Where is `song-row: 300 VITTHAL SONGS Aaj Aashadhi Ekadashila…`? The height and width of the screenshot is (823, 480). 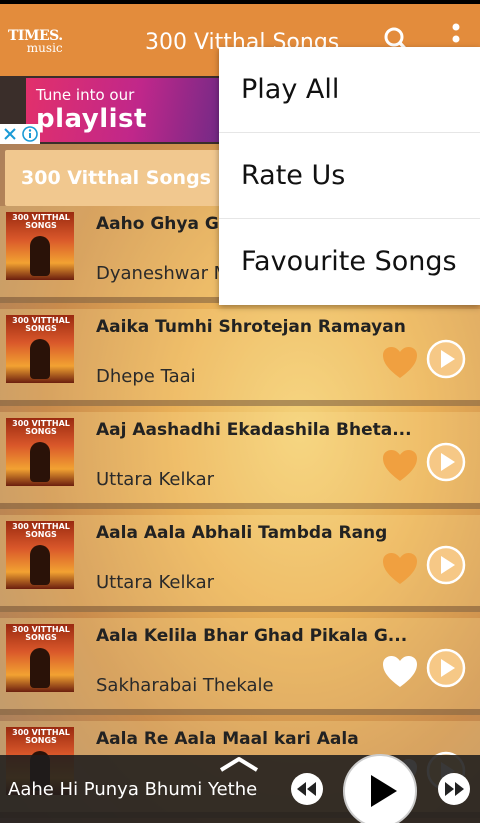 song-row: 300 VITTHAL SONGS Aaj Aashadhi Ekadashila… is located at coordinates (240, 460).